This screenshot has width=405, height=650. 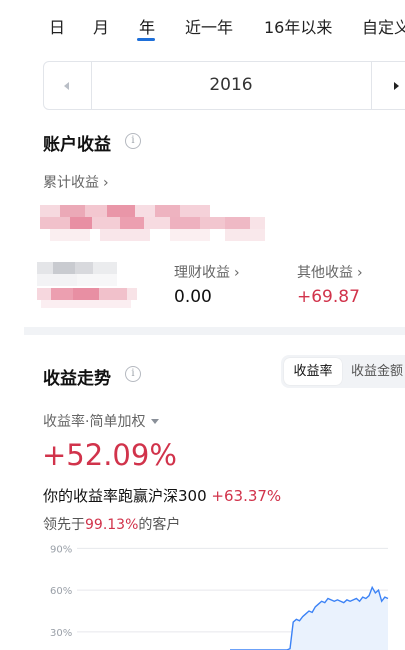 I want to click on benchmark-value: +63.37%, so click(x=246, y=496).